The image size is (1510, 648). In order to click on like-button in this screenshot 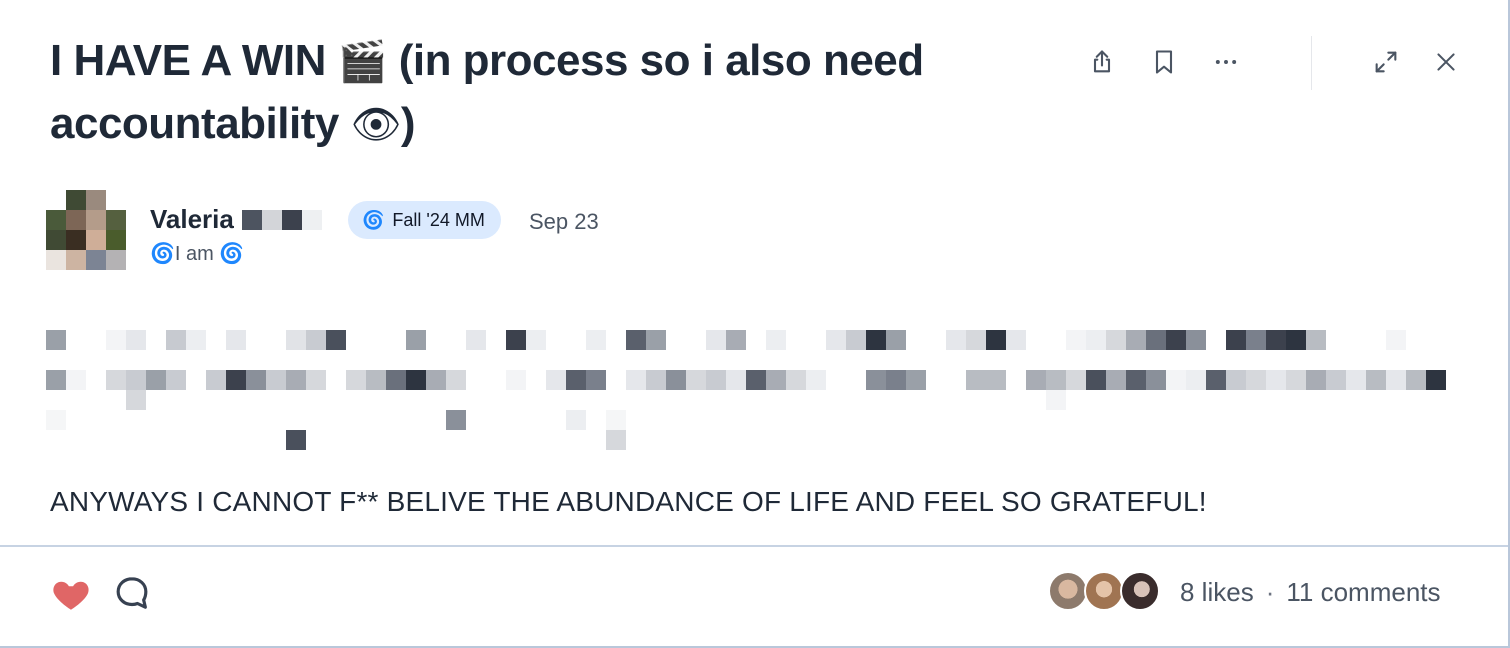, I will do `click(71, 594)`.